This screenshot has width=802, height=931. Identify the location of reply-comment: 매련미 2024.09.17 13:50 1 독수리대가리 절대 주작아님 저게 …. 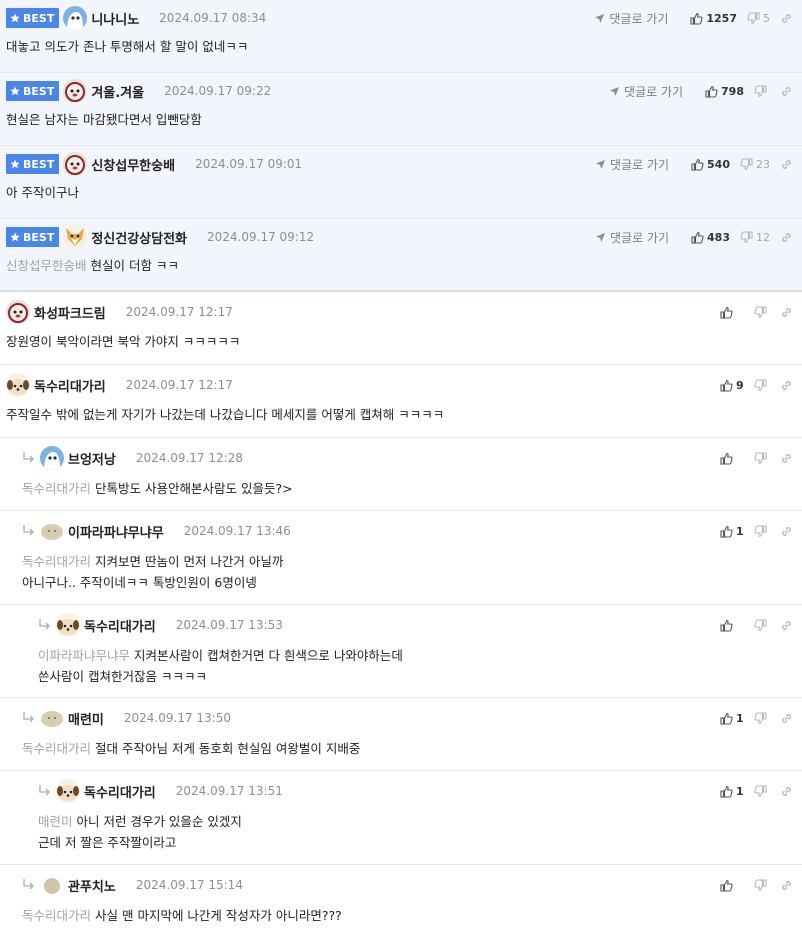
(401, 734).